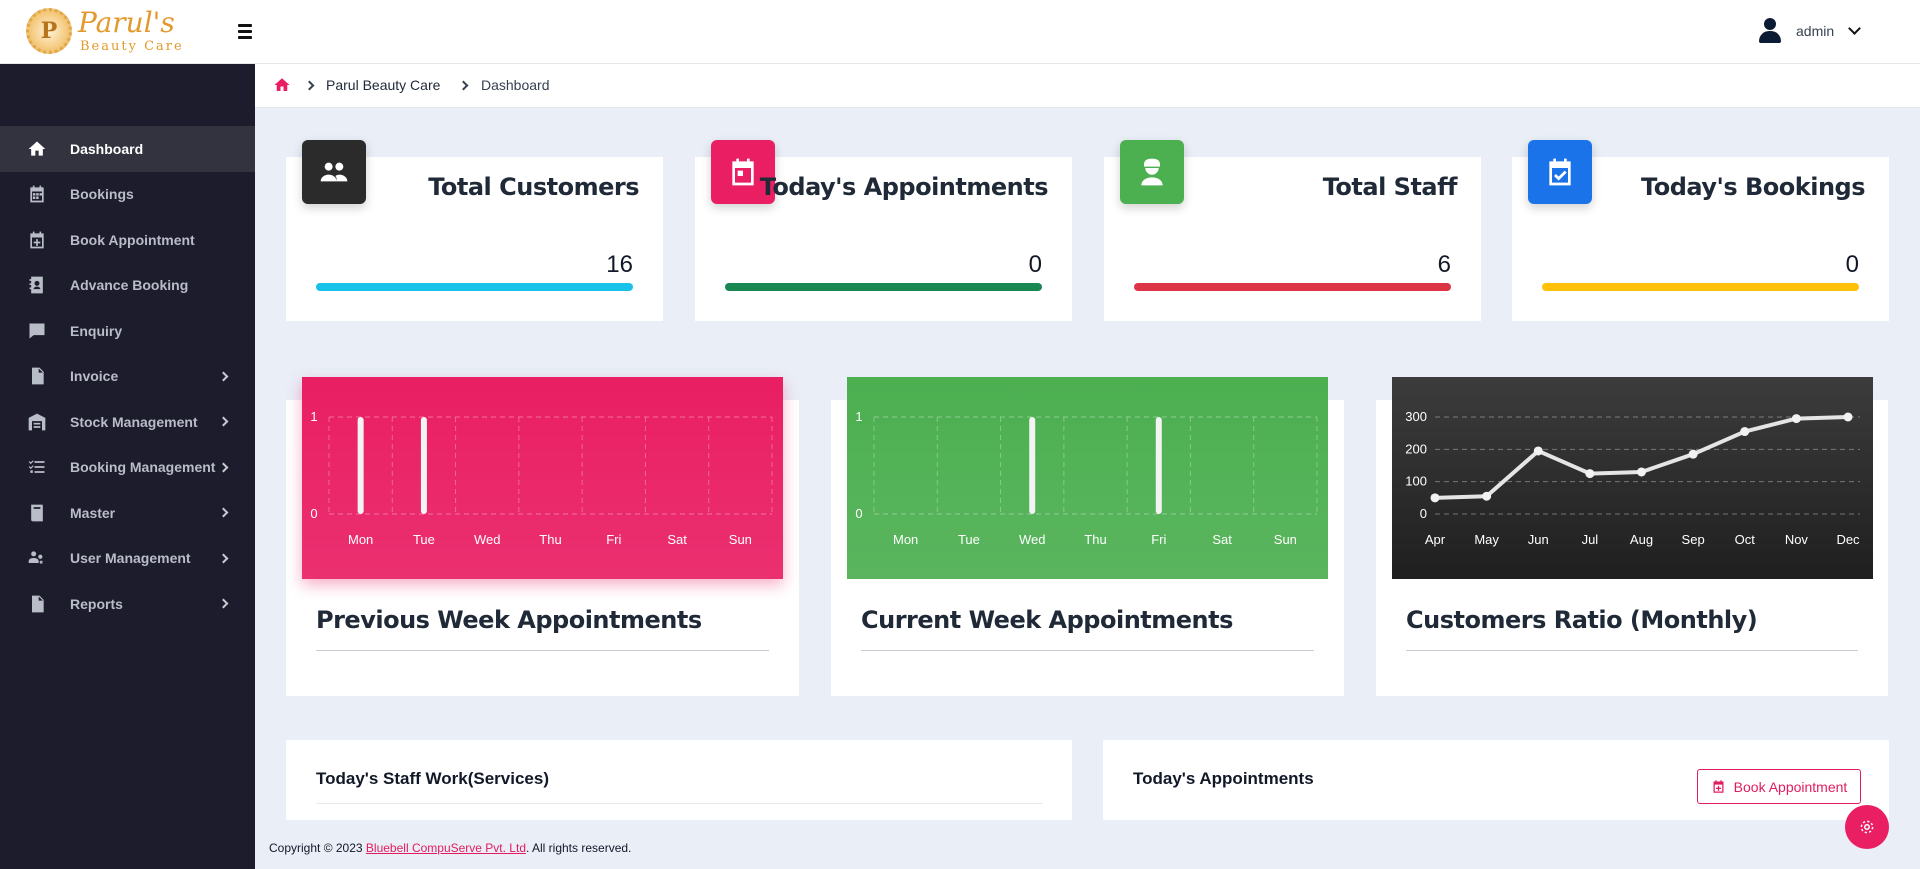 This screenshot has width=1920, height=869. I want to click on sidebar-item-bookings: Bookings, so click(127, 195).